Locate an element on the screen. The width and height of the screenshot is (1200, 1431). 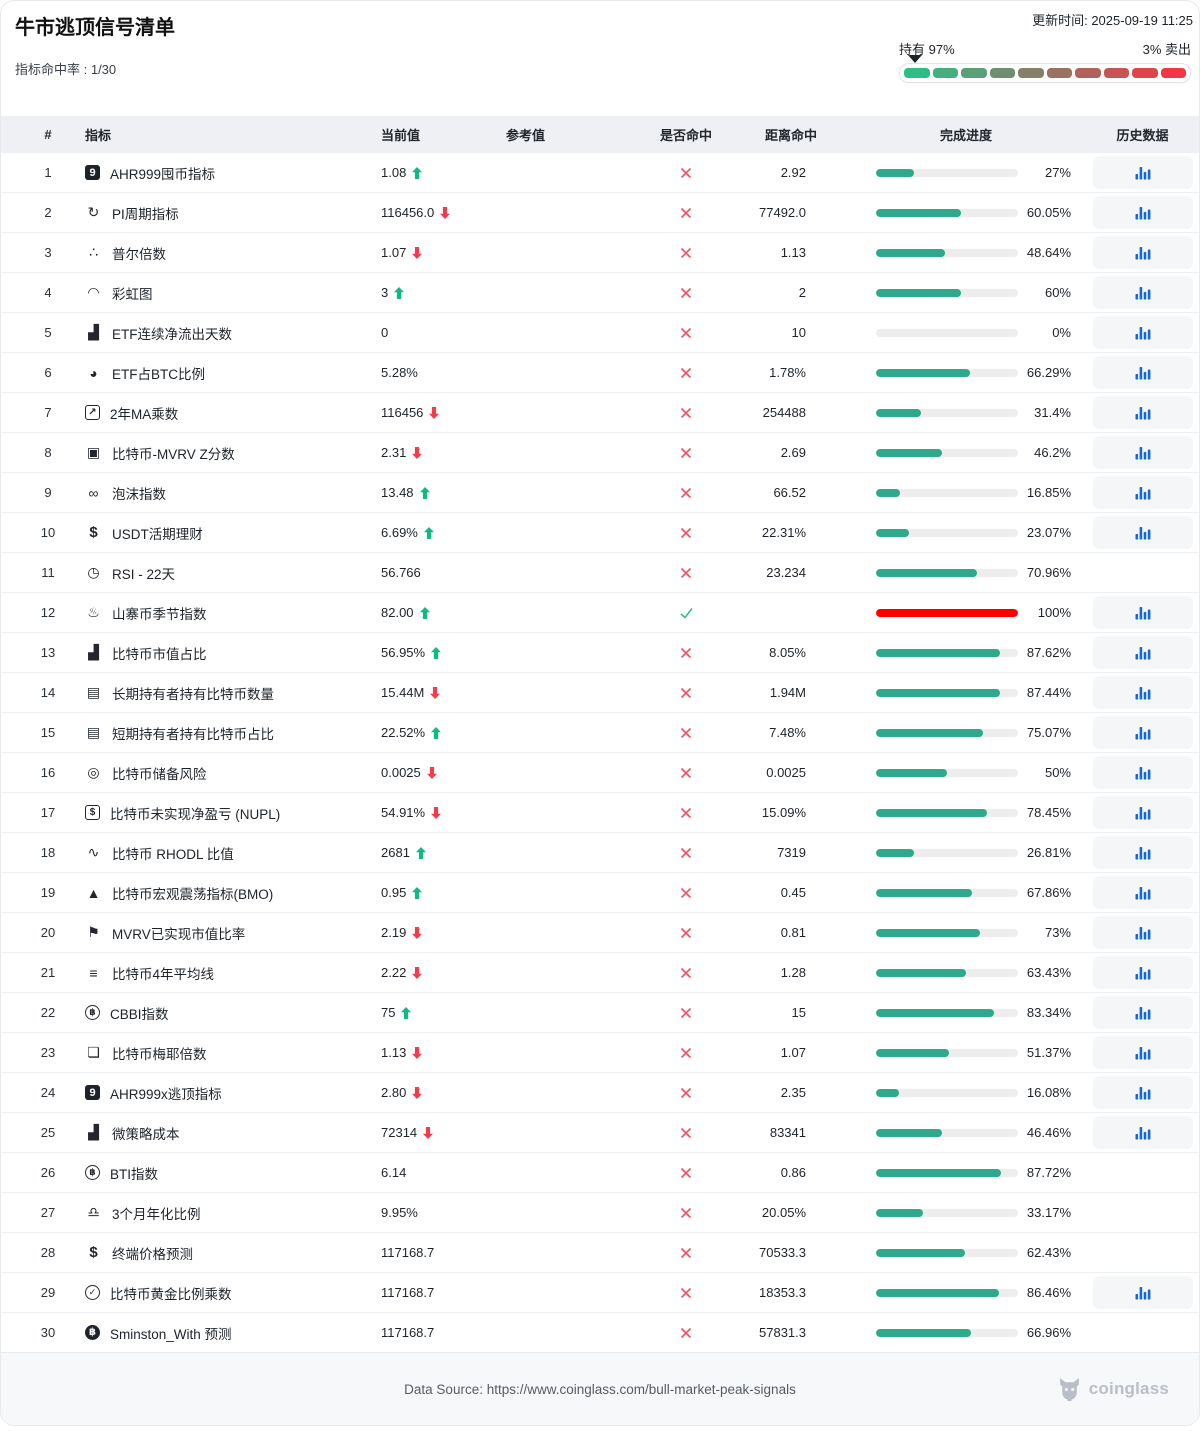
progress-cell: 60% is located at coordinates (966, 292).